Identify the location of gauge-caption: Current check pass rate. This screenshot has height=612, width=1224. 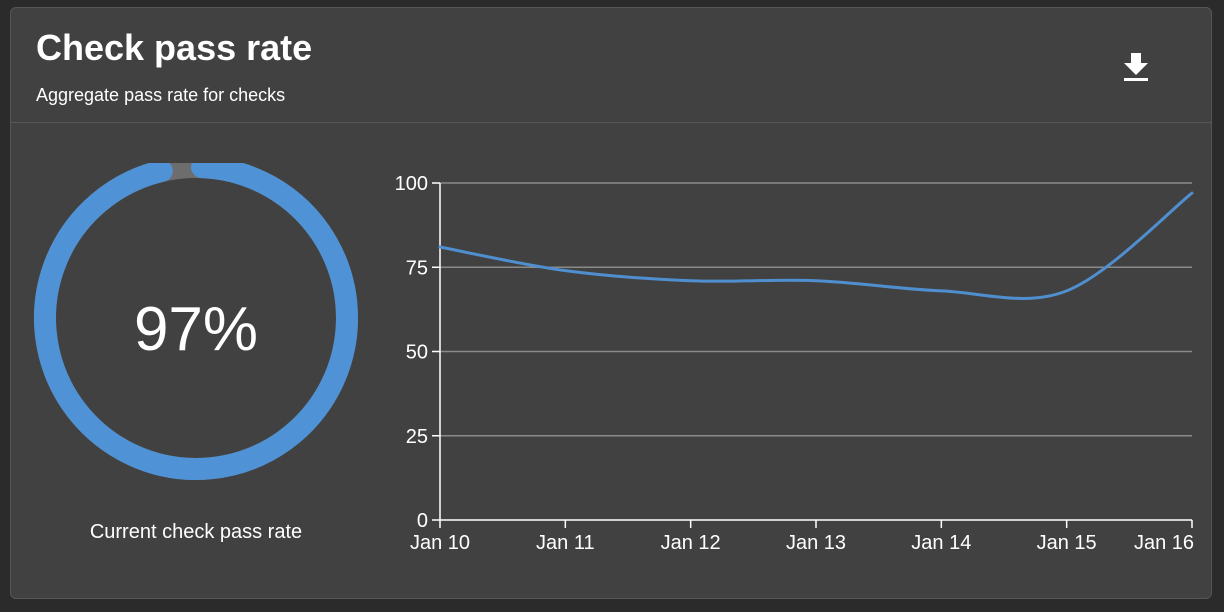
(196, 532).